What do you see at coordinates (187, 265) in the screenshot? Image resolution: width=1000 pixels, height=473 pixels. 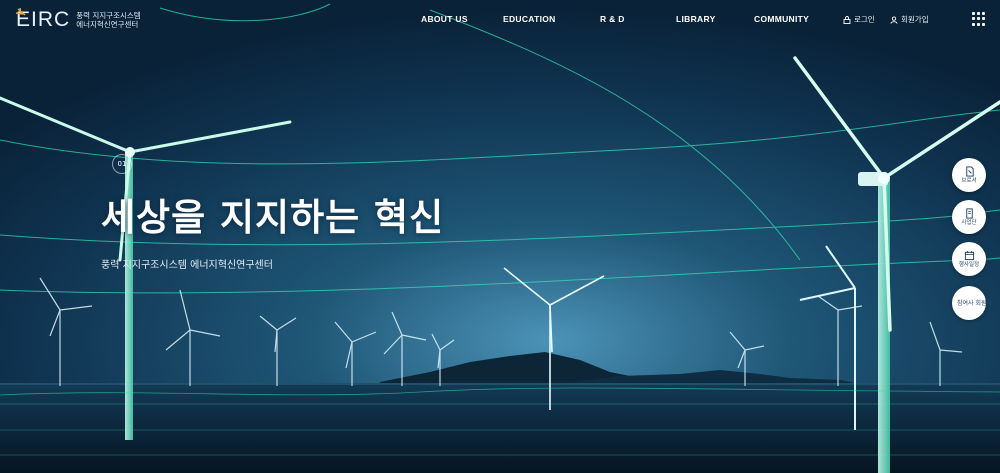 I see `hero-subtitle: 풍력 지지구조시스템 에너지혁신연구센터` at bounding box center [187, 265].